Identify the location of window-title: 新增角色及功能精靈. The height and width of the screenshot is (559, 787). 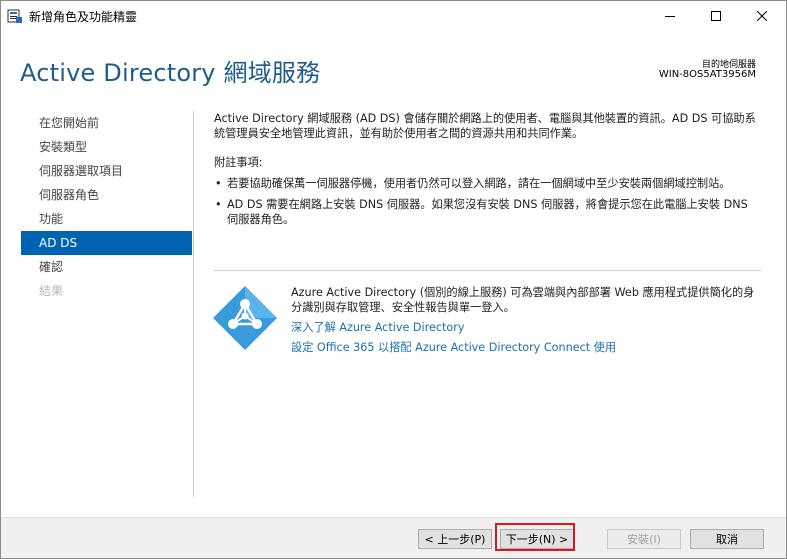
(83, 17).